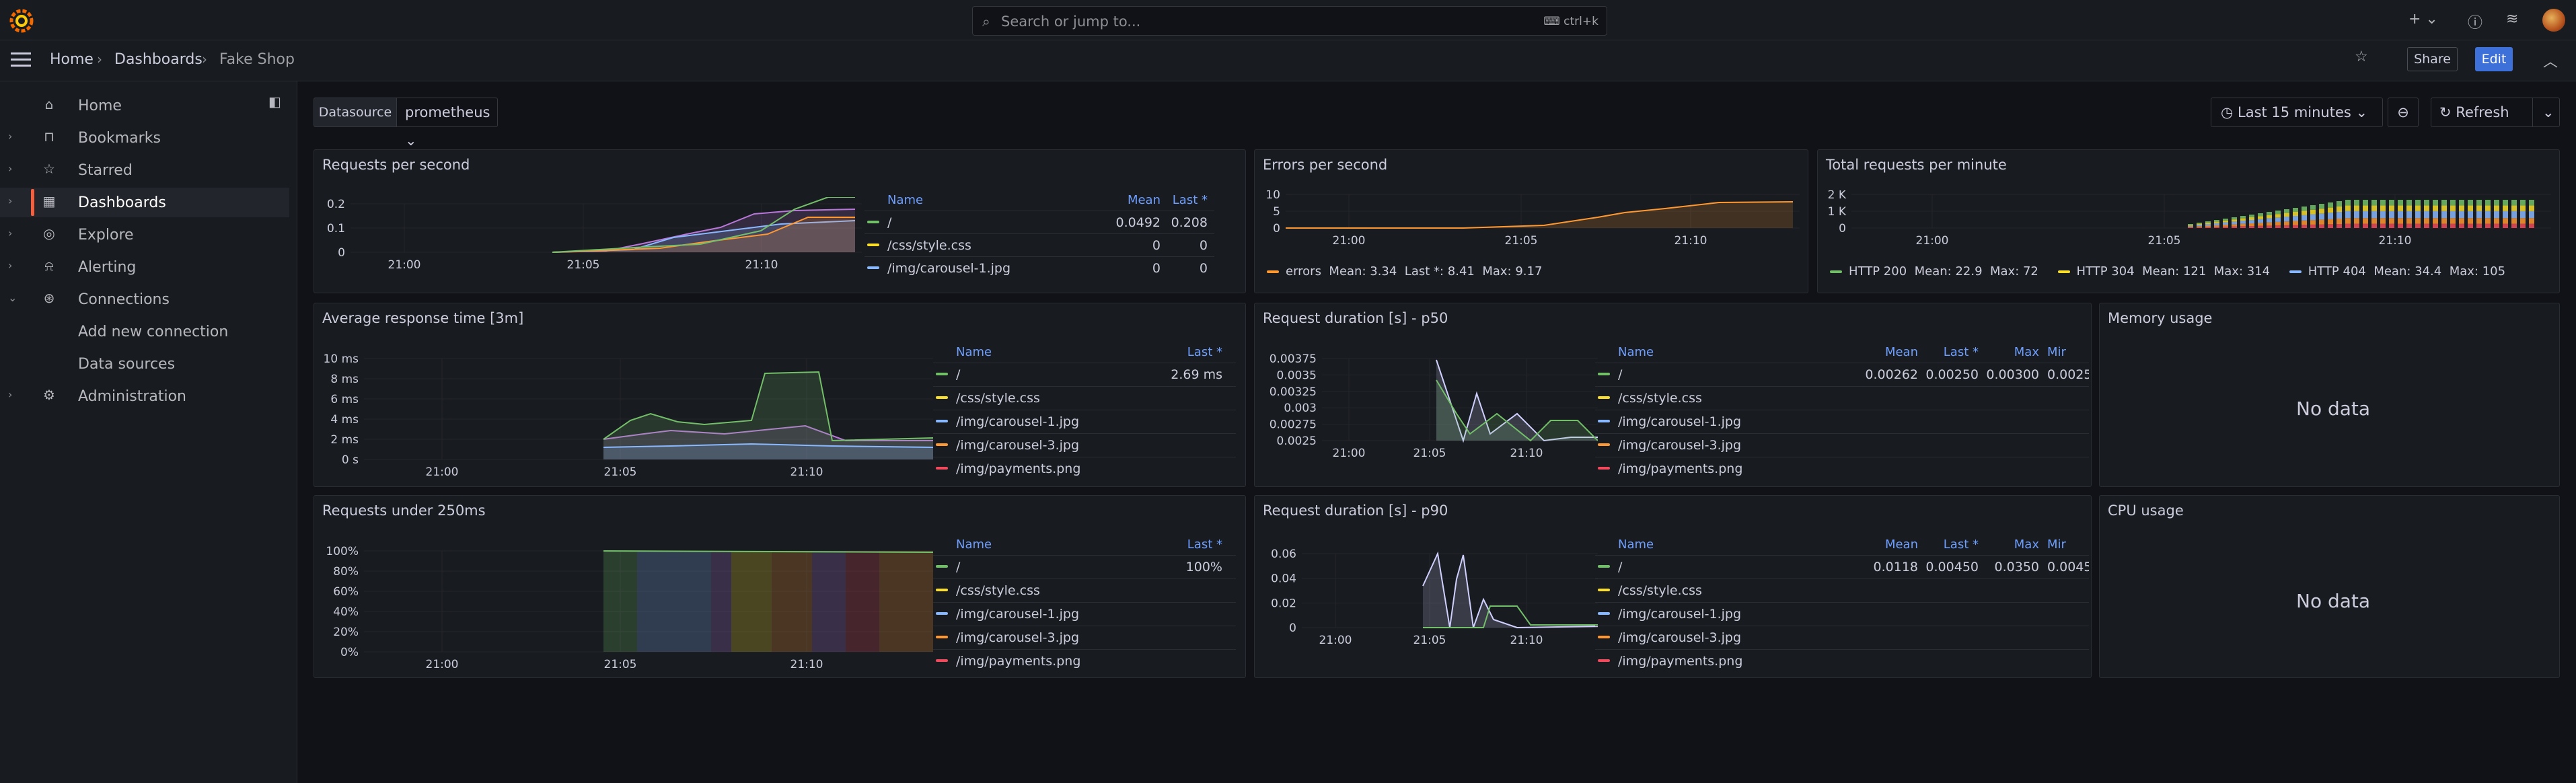 The height and width of the screenshot is (783, 2576). What do you see at coordinates (274, 102) in the screenshot?
I see `dock-menu-icon: ◧` at bounding box center [274, 102].